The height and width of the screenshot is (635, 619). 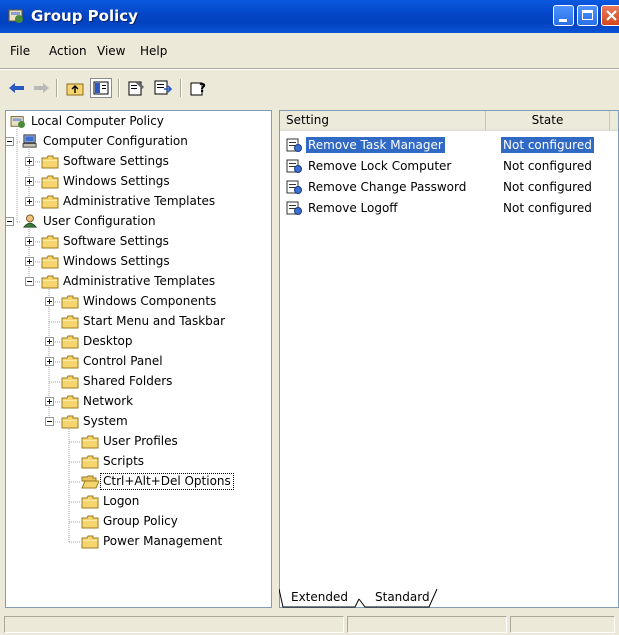 I want to click on tree-node-label: Control Panel, so click(x=123, y=361).